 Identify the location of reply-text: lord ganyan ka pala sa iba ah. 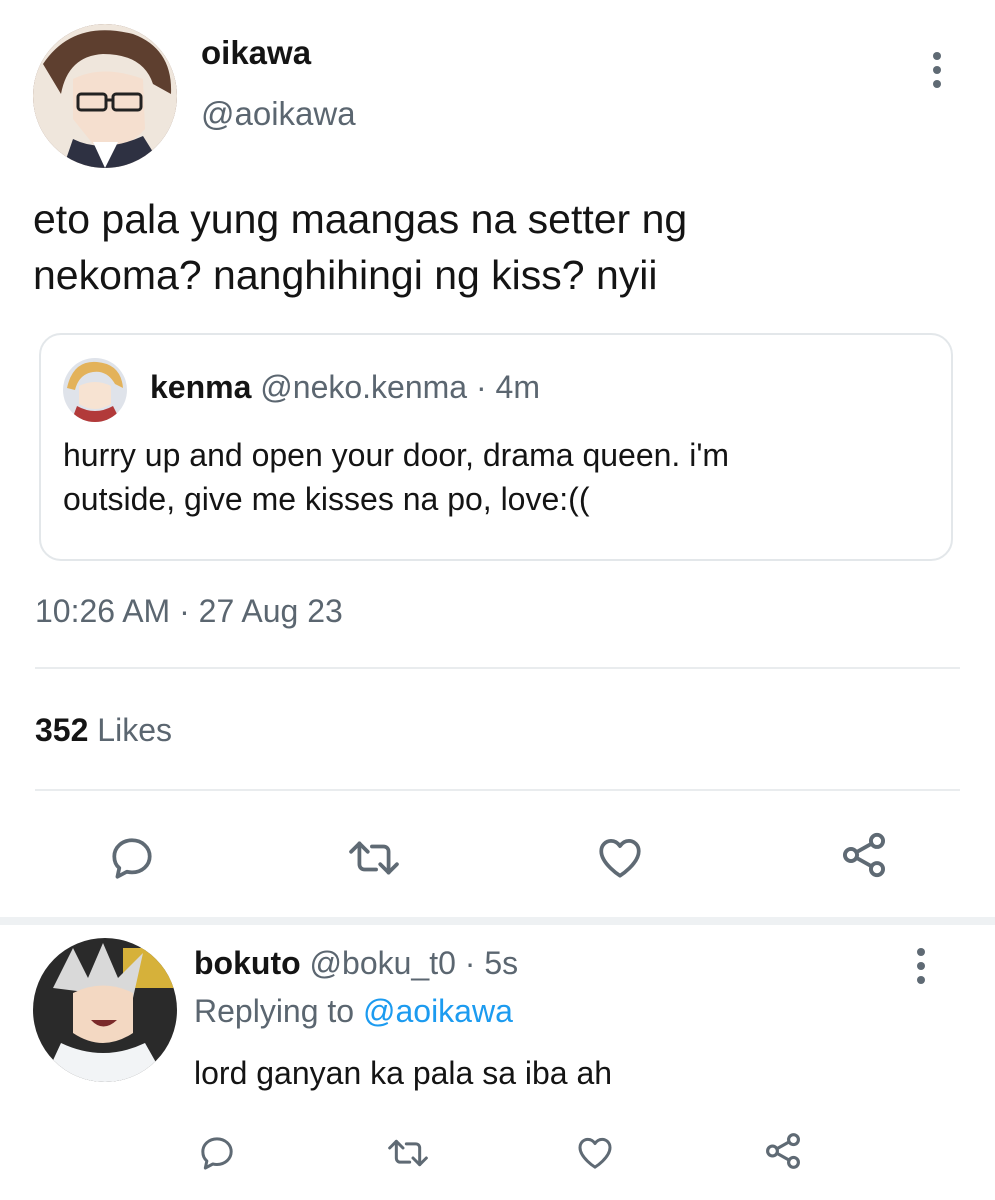
(403, 1073).